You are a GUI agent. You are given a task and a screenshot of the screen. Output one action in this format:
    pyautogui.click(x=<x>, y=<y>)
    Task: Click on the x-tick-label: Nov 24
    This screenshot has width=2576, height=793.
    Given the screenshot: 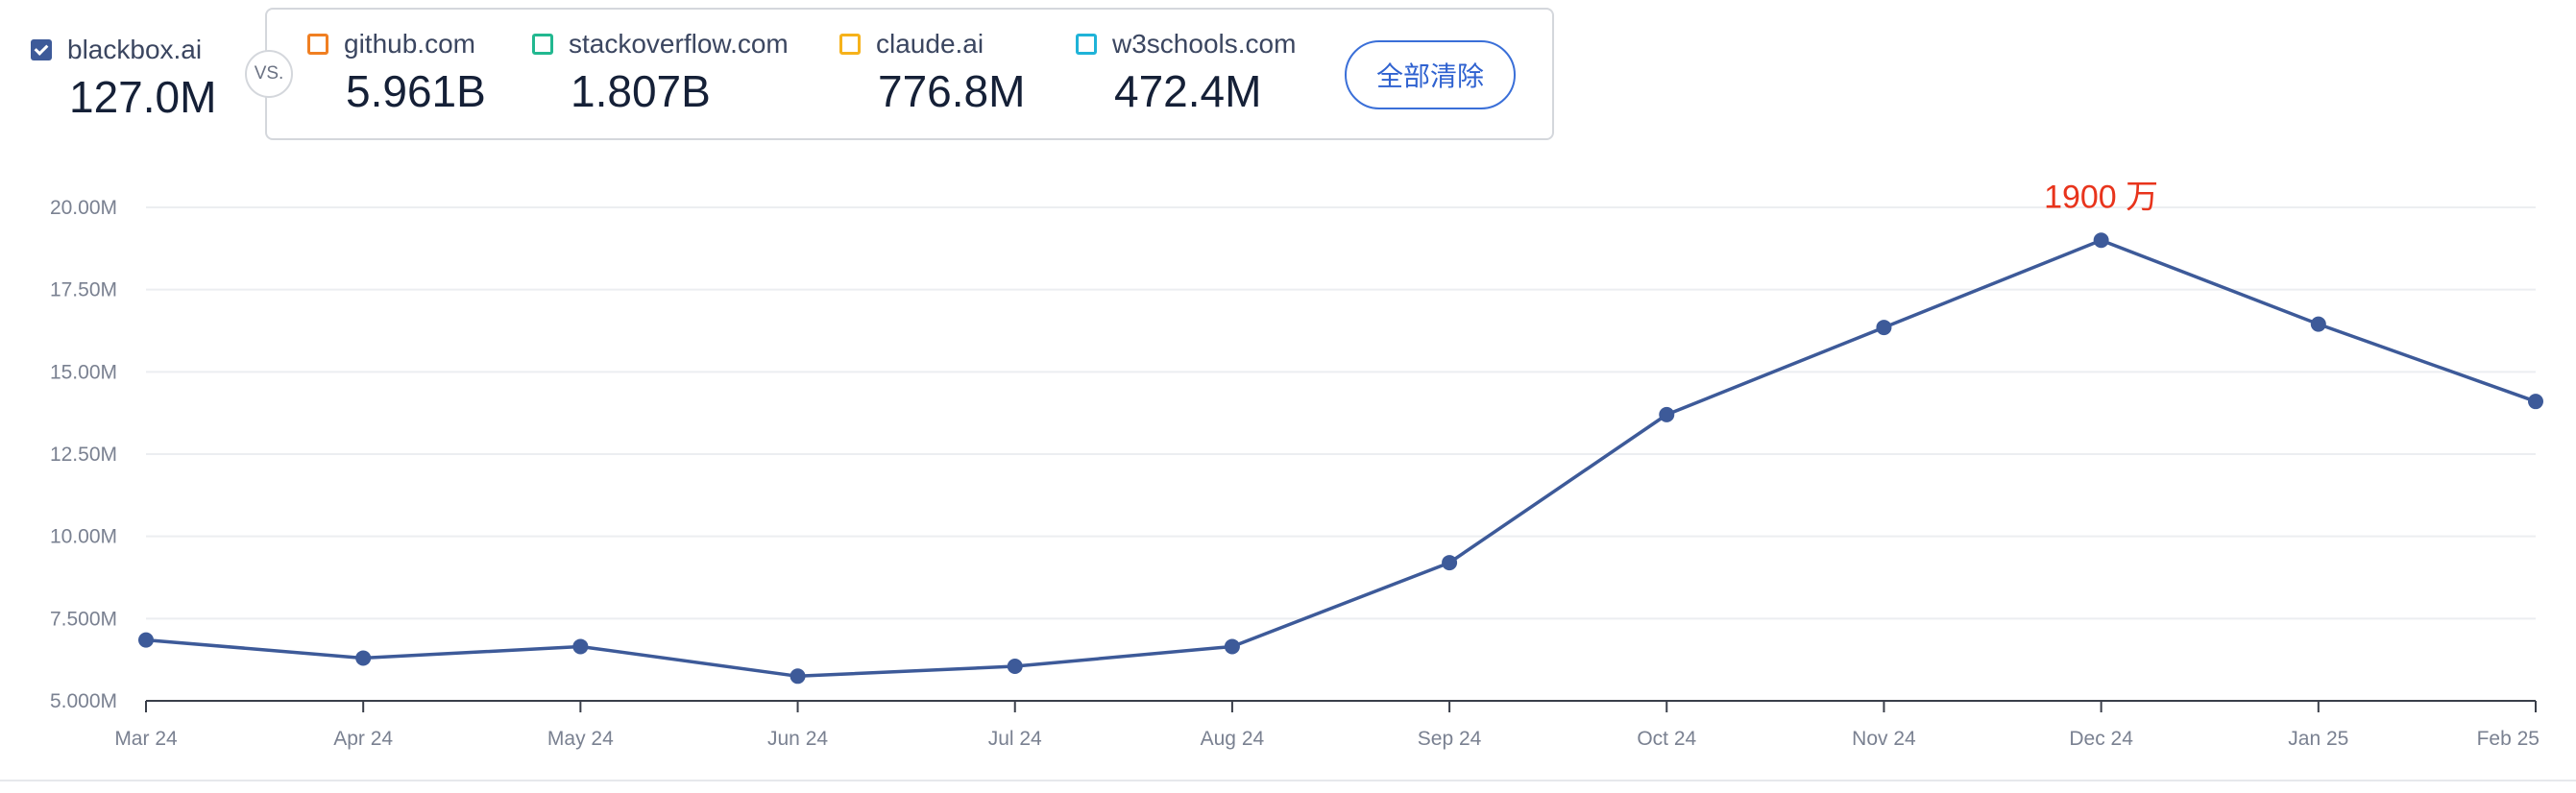 What is the action you would take?
    pyautogui.click(x=1884, y=739)
    